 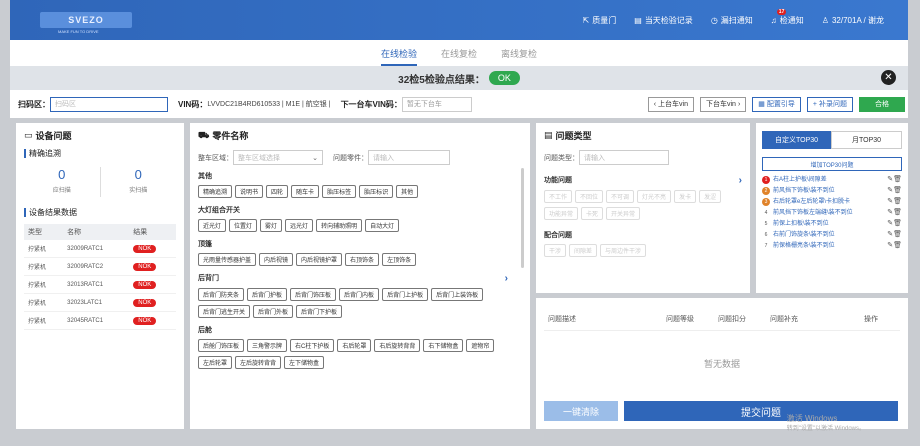 I want to click on chip: 内后视镜, so click(x=276, y=259).